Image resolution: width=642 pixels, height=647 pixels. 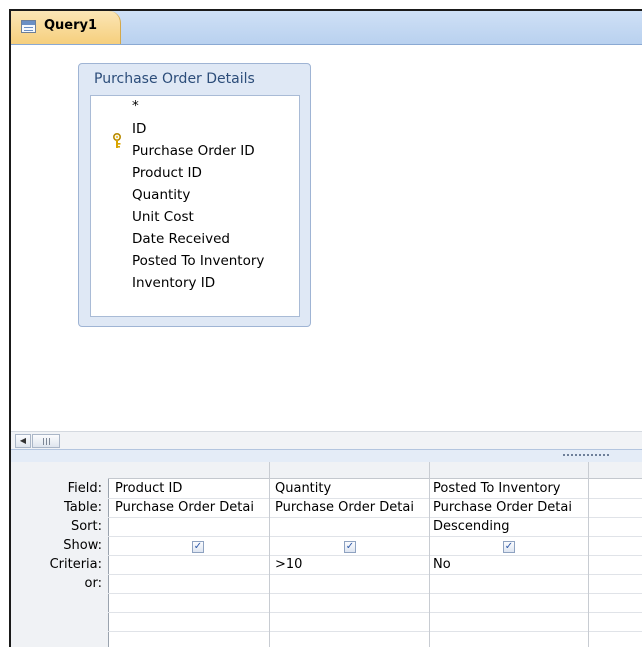 I want to click on row-labels: Field: Table: Sort: Show: Criteria: or:, so click(x=60, y=554).